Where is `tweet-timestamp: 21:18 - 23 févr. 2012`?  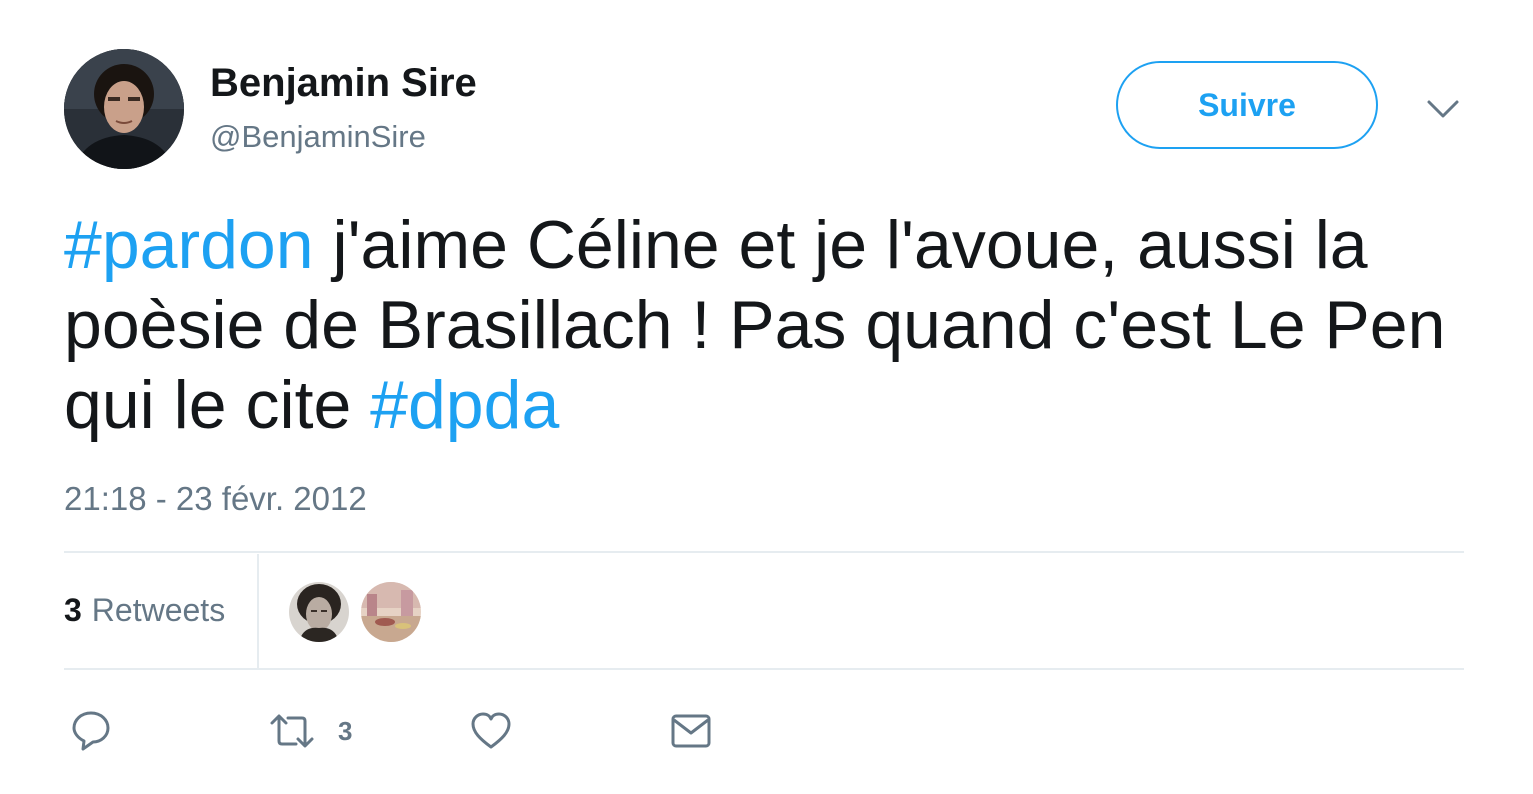
tweet-timestamp: 21:18 - 23 févr. 2012 is located at coordinates (215, 499).